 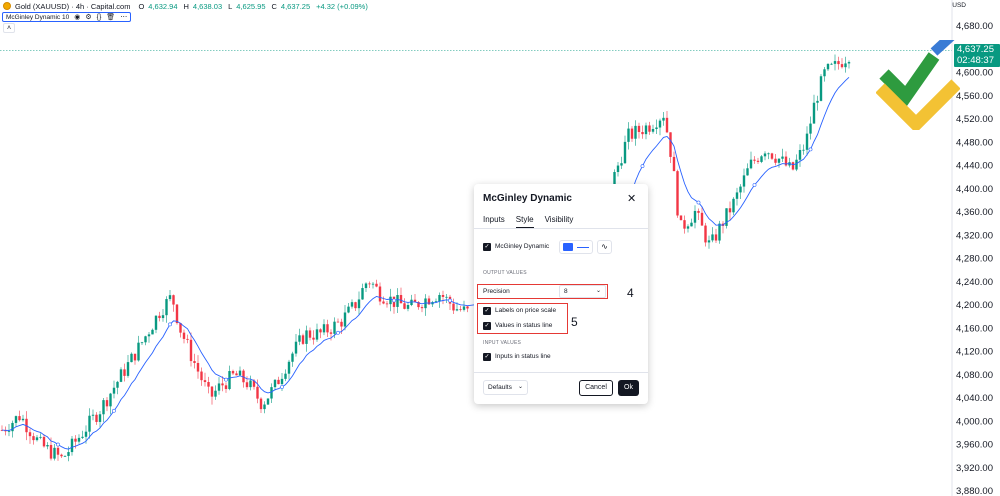 I want to click on ok-button: Ok, so click(x=628, y=388).